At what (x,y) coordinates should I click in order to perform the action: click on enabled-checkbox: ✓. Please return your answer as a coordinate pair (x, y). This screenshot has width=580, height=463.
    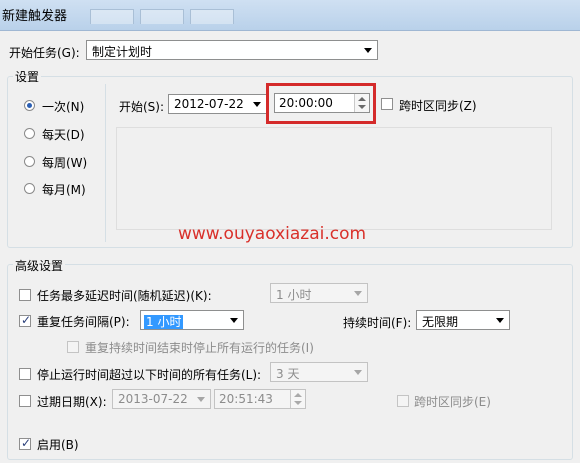
    Looking at the image, I should click on (25, 443).